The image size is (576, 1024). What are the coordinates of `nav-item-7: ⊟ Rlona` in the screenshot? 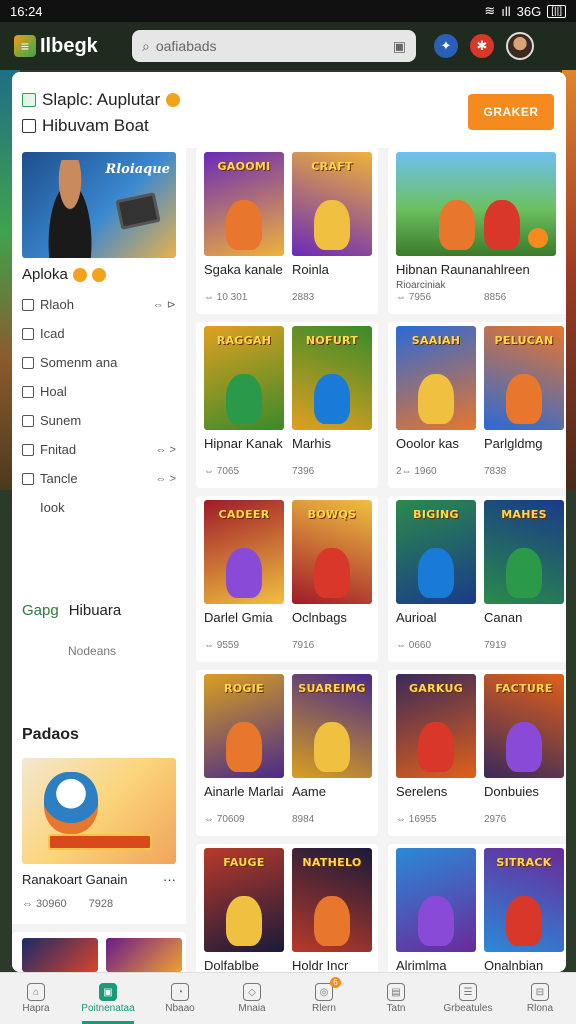 It's located at (540, 998).